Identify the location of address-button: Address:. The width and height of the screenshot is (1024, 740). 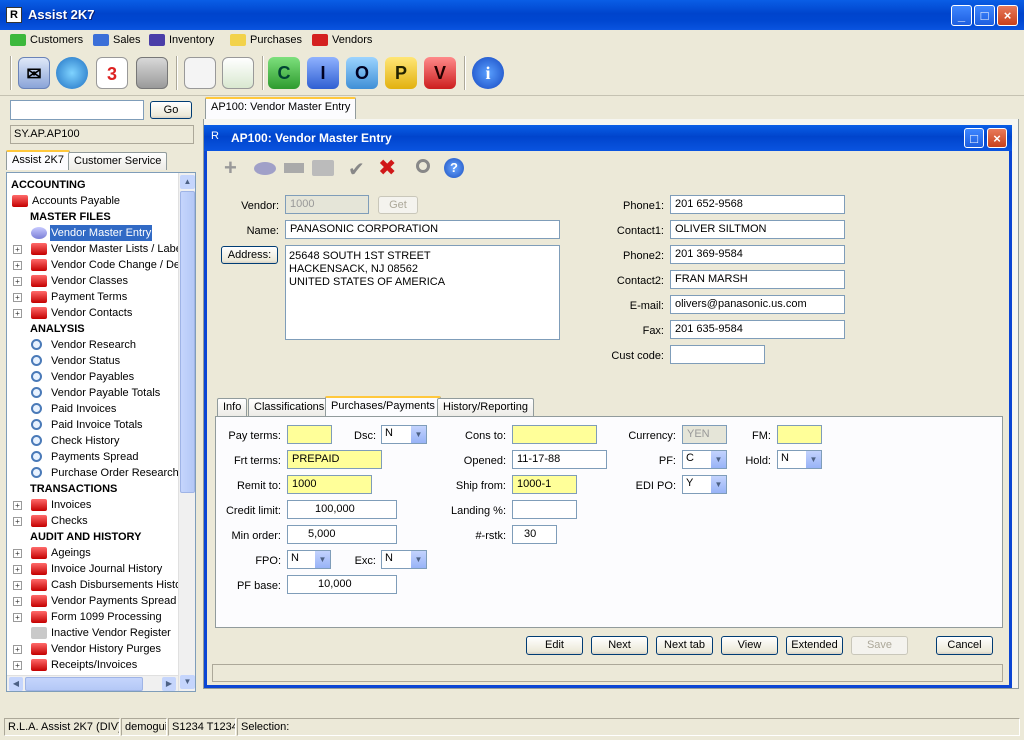
(249, 255).